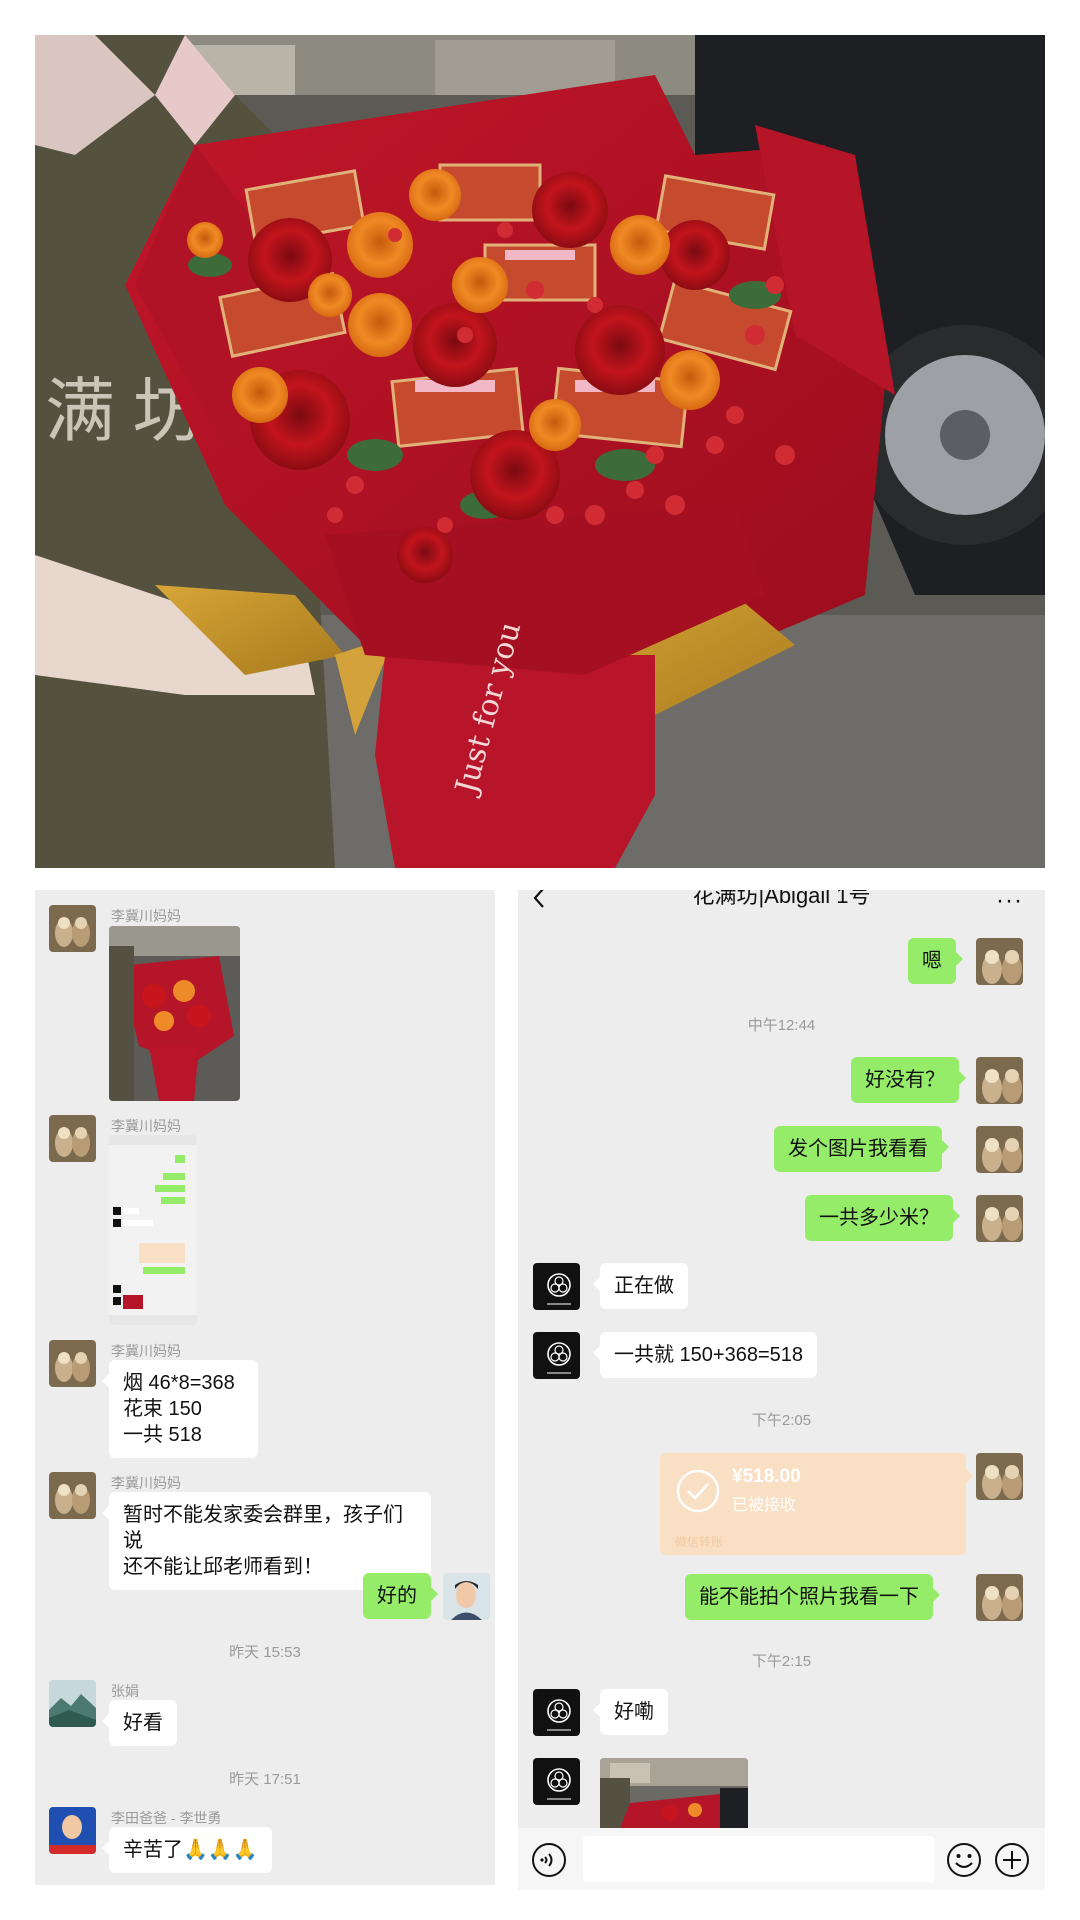  I want to click on screenshot-image-message, so click(153, 1230).